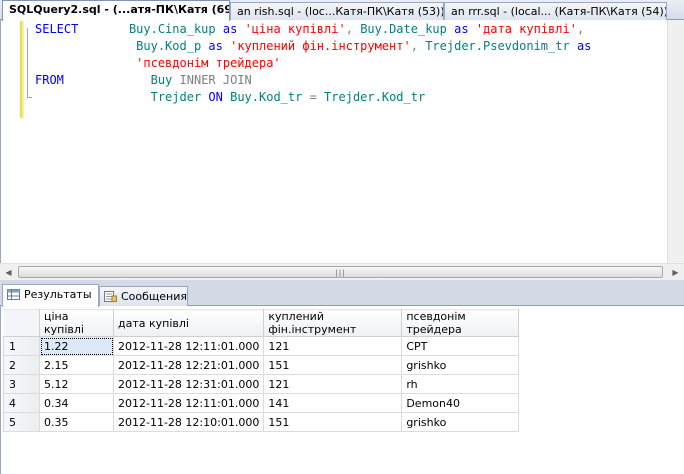 This screenshot has height=474, width=684. Describe the element at coordinates (58, 294) in the screenshot. I see `tab-results-label: Результаты` at that location.